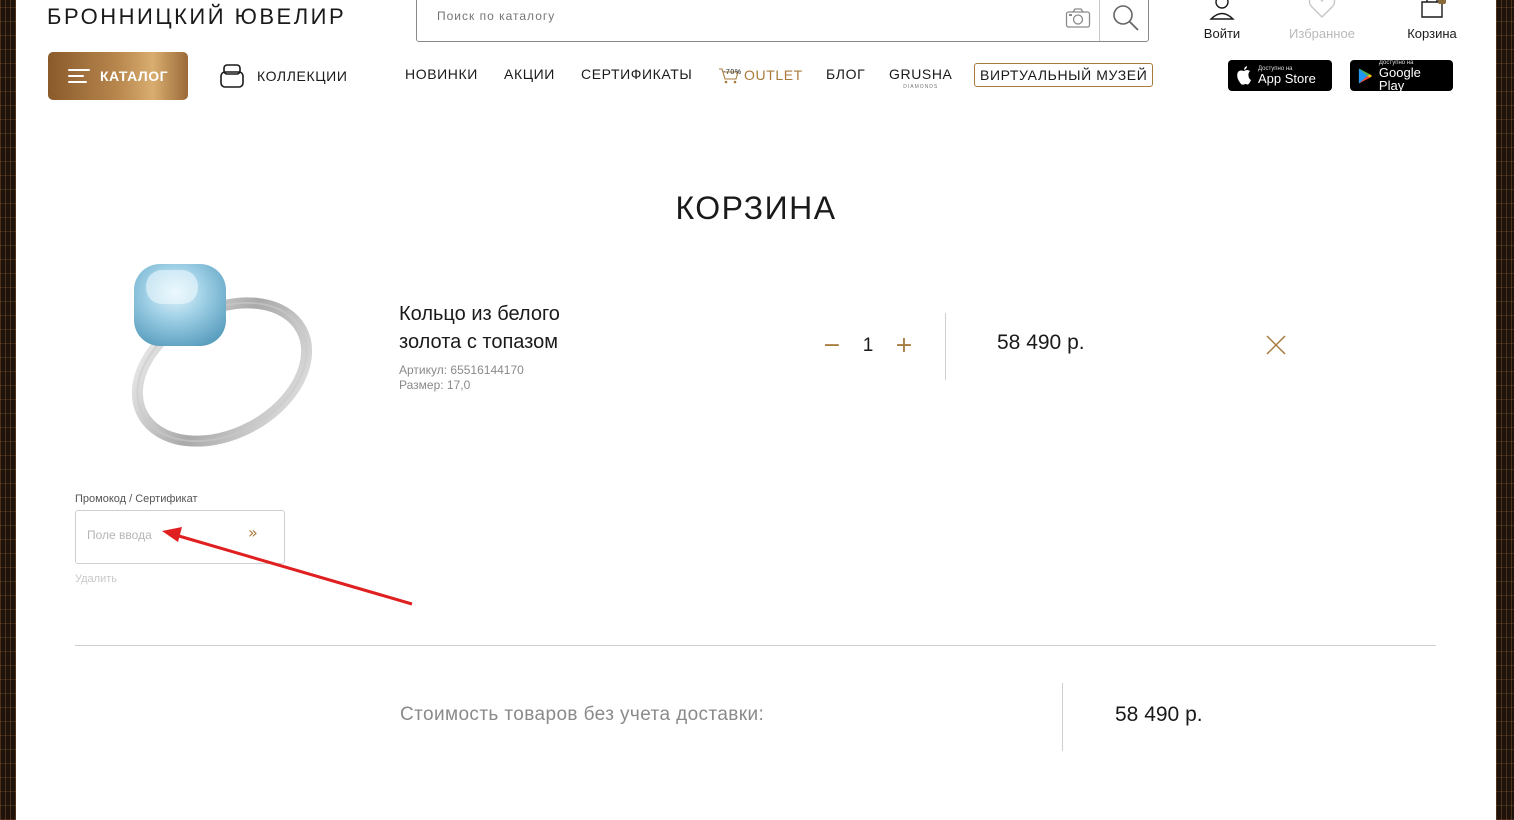  What do you see at coordinates (302, 76) in the screenshot?
I see `collections-label: КОЛЛЕКЦИИ` at bounding box center [302, 76].